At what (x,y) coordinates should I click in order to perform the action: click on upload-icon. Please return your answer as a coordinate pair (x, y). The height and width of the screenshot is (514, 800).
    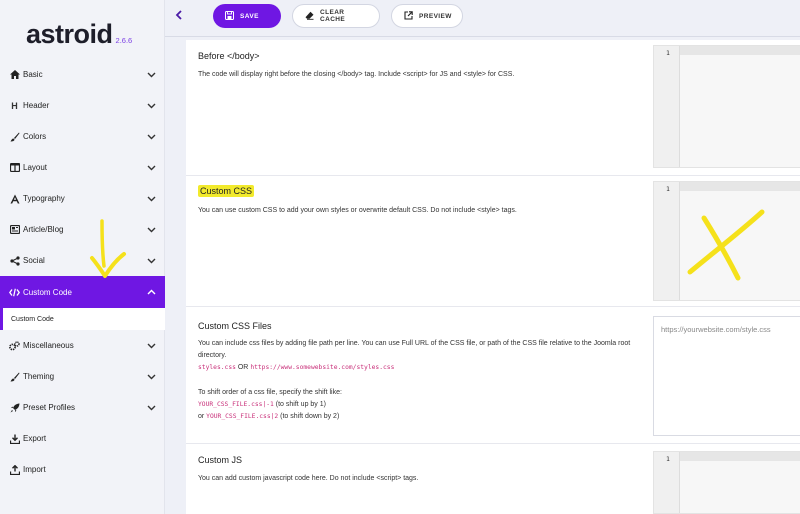
    Looking at the image, I should click on (14, 469).